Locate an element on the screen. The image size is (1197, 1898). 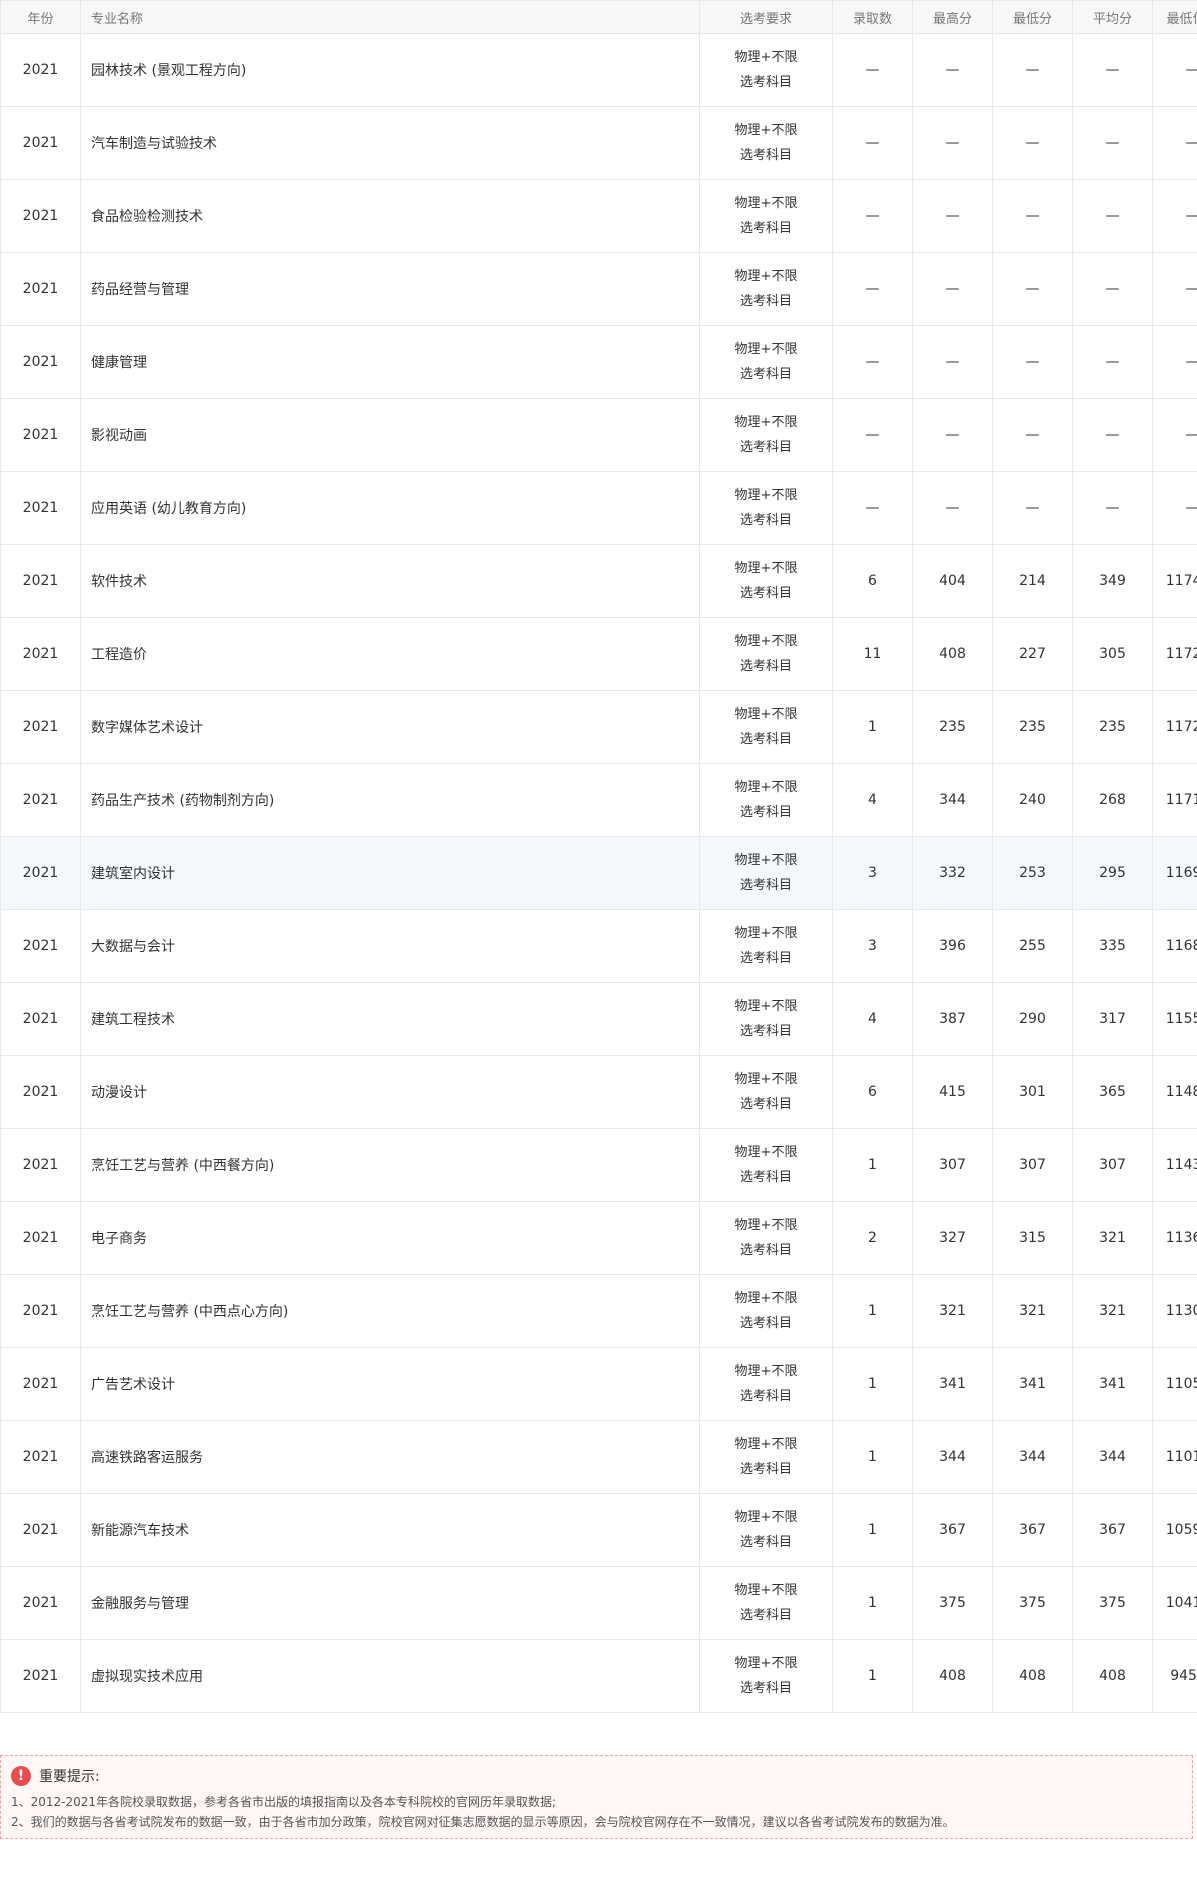
table-row: 2021影视动画物理+不限选考科目————— is located at coordinates (598, 435).